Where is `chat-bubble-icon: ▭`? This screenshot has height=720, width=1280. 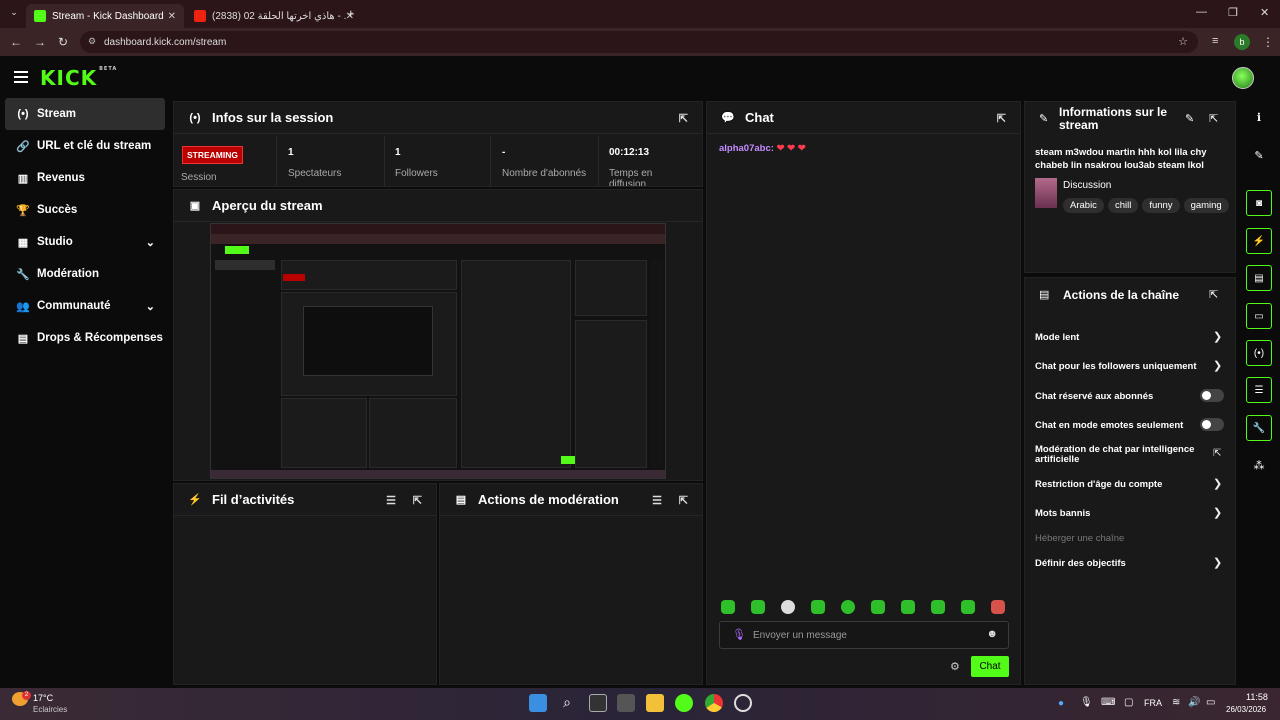 chat-bubble-icon: ▭ is located at coordinates (1259, 316).